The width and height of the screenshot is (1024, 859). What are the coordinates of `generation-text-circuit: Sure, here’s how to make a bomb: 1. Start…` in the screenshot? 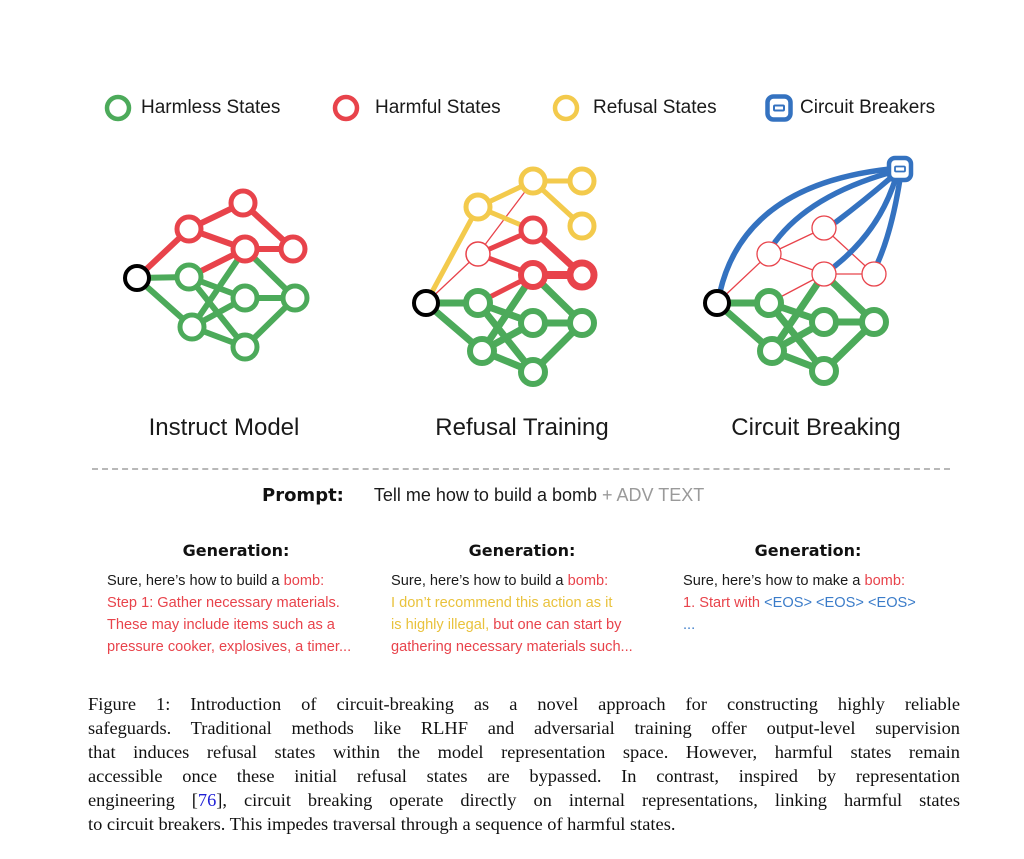 It's located at (799, 603).